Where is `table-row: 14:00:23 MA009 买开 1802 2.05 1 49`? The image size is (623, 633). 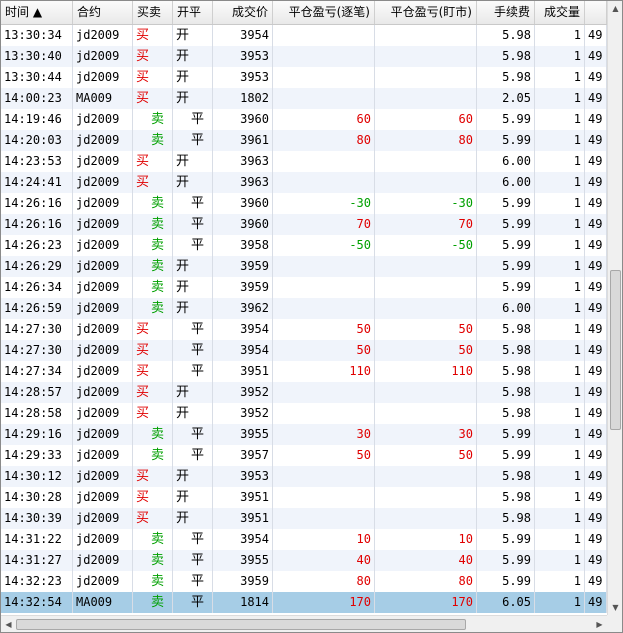
table-row: 14:00:23 MA009 买开 1802 2.05 1 49 is located at coordinates (304, 98).